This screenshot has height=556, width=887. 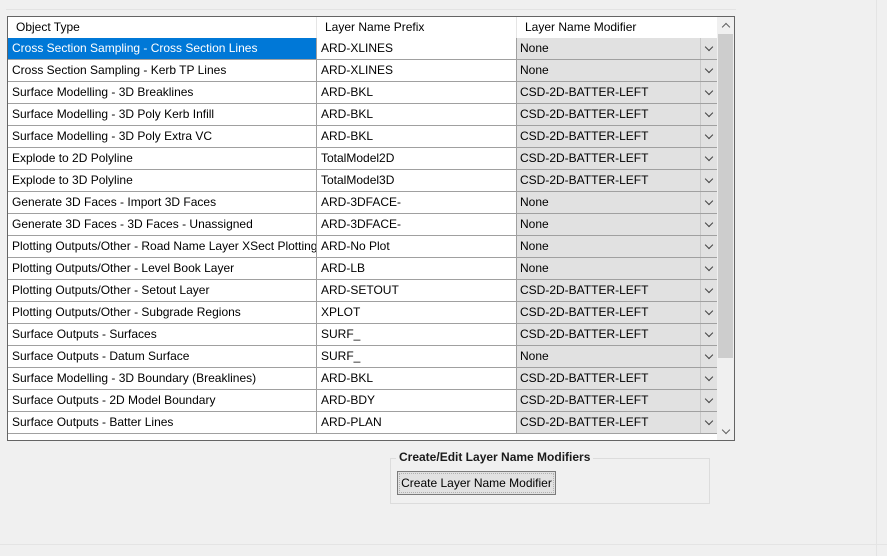 What do you see at coordinates (162, 291) in the screenshot?
I see `object-type-cell: Plotting Outputs/Other - Setout Layer` at bounding box center [162, 291].